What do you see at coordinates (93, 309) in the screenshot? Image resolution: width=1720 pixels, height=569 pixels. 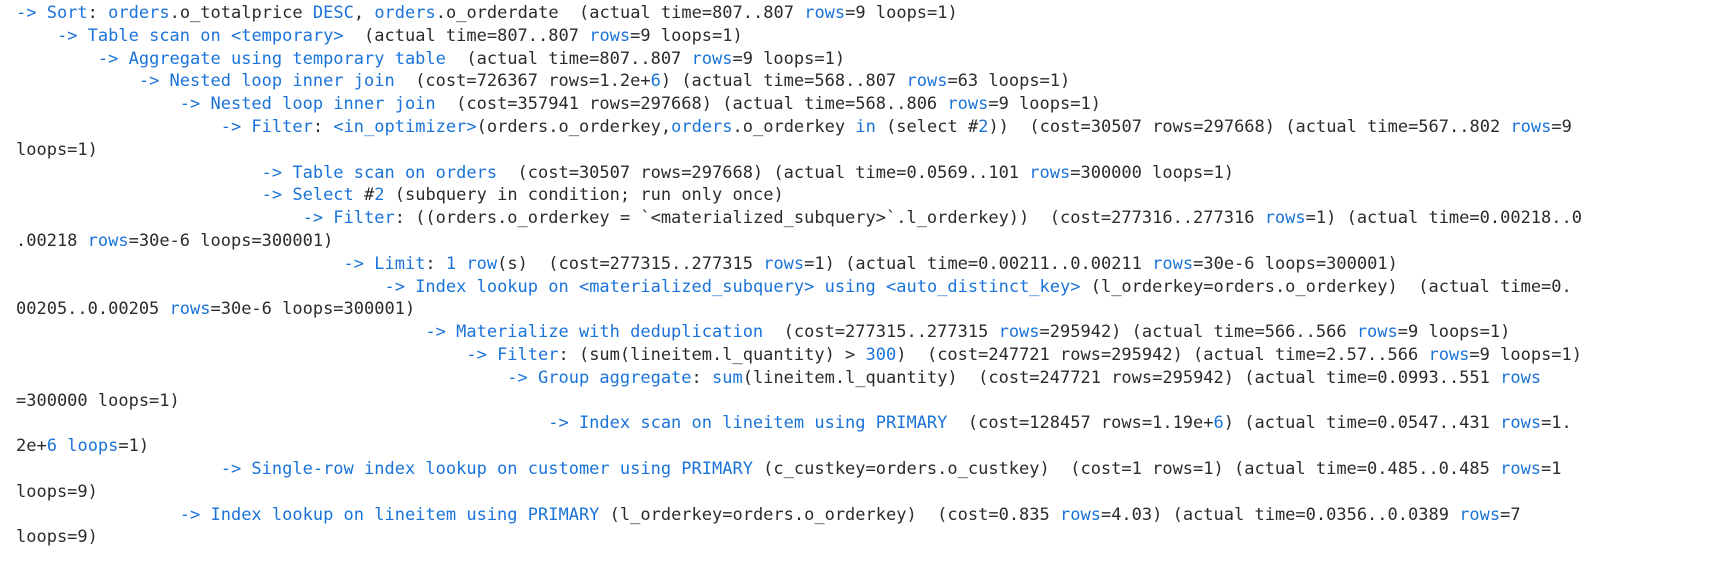 I see `plan-text: 00205..0.00205` at bounding box center [93, 309].